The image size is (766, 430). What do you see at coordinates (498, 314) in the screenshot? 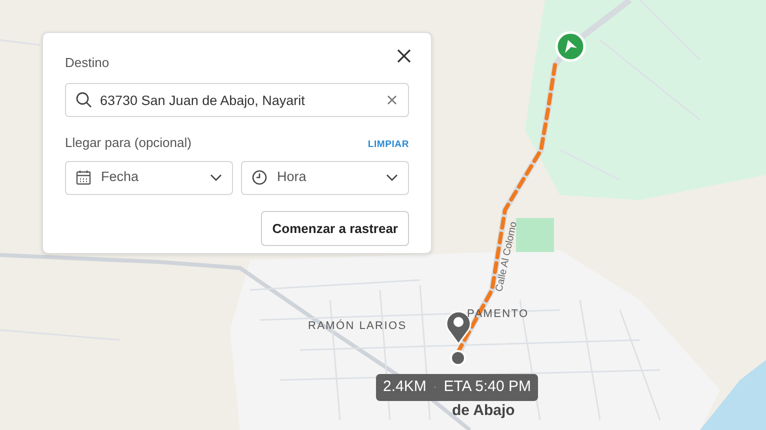
I see `area-label: PAMENTO` at bounding box center [498, 314].